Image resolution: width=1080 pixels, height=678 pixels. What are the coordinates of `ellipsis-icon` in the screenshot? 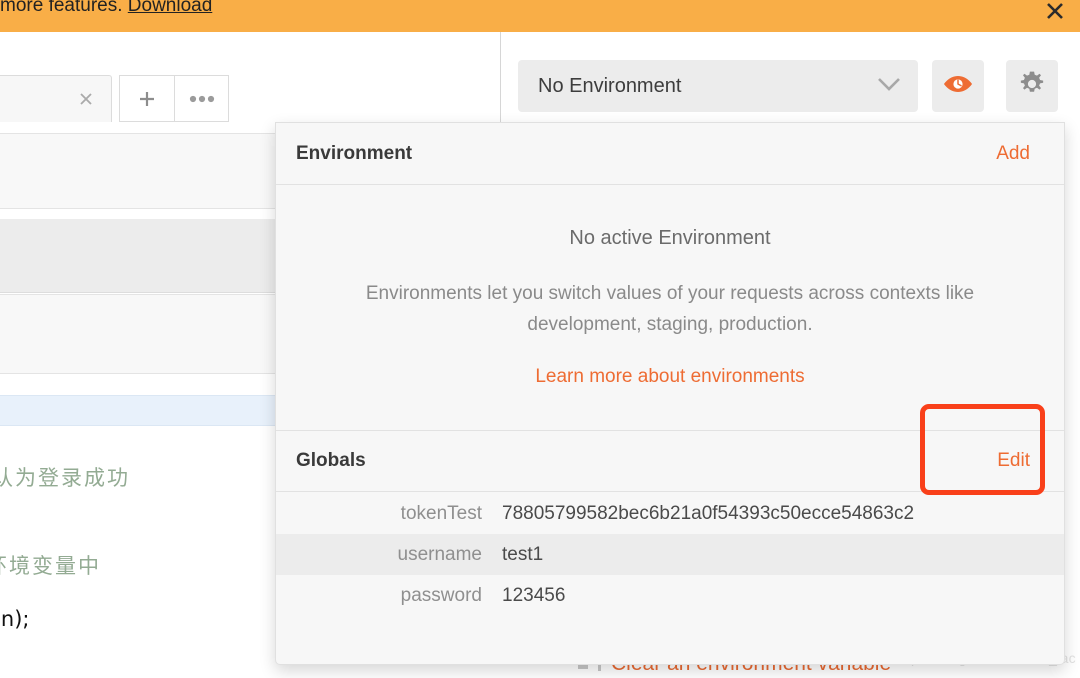 It's located at (201, 98).